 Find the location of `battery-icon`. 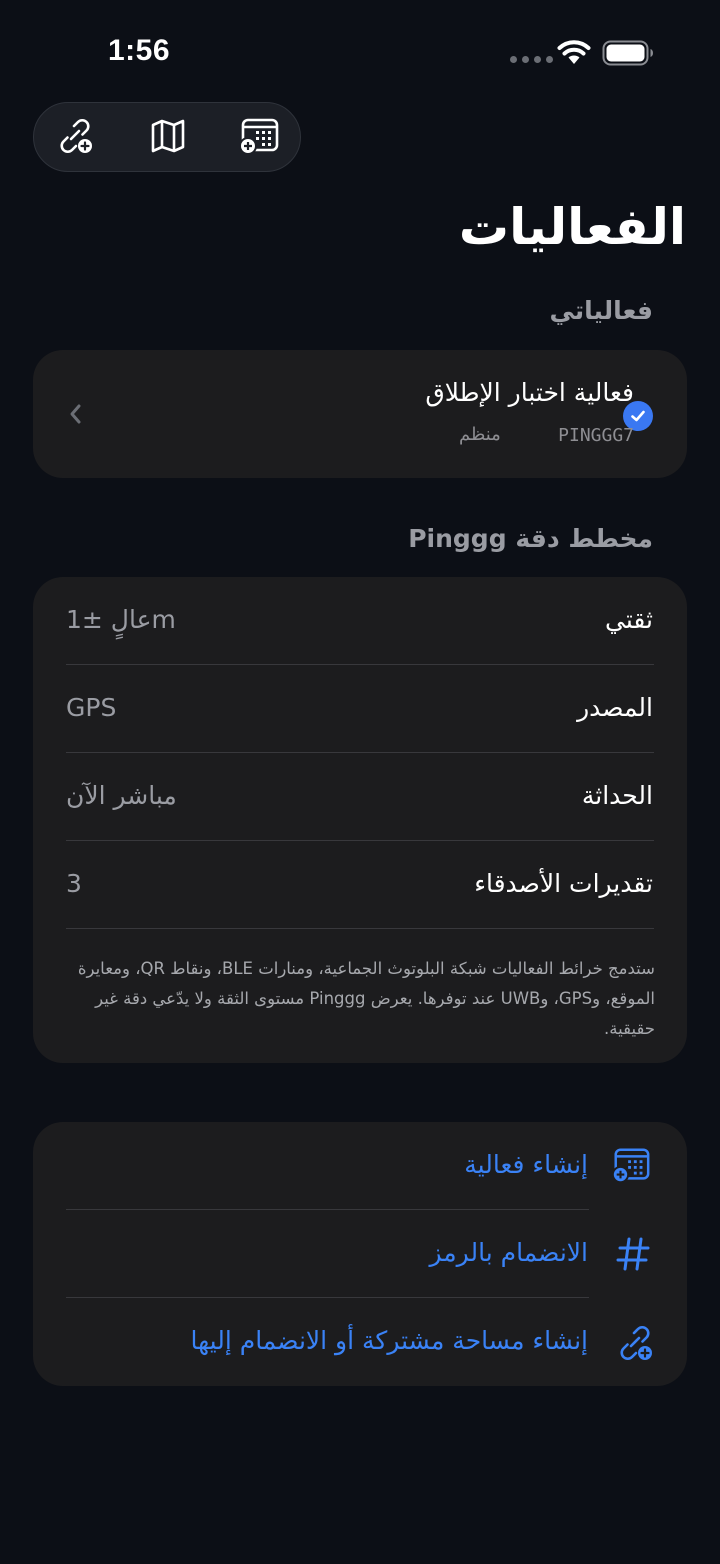

battery-icon is located at coordinates (628, 55).